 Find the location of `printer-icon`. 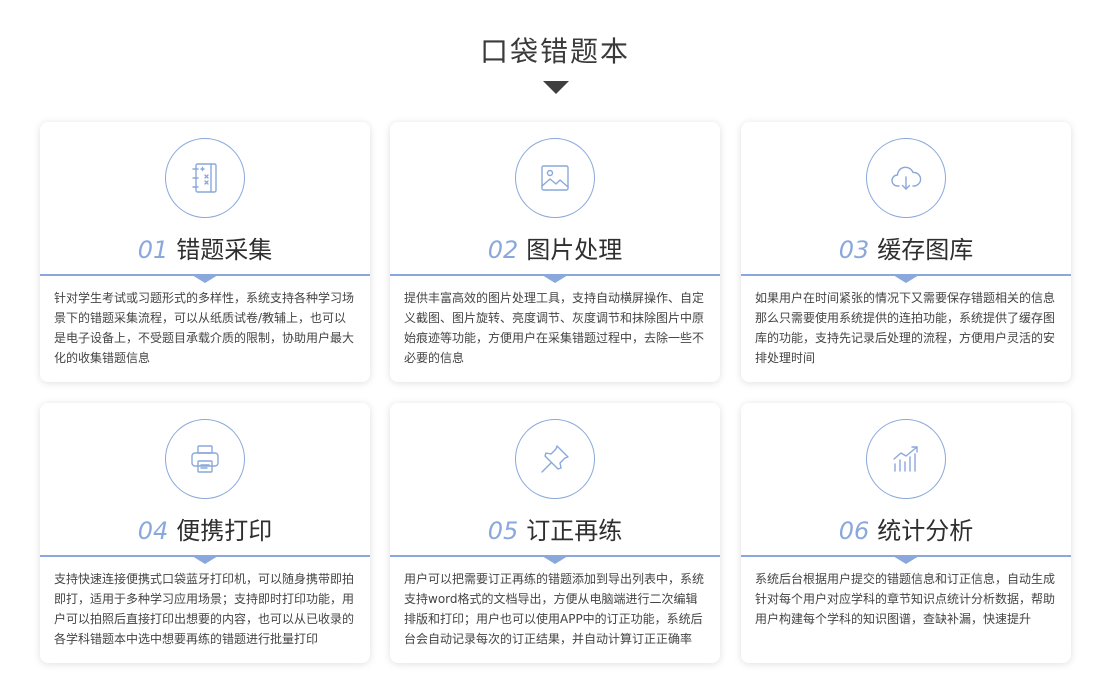

printer-icon is located at coordinates (205, 459).